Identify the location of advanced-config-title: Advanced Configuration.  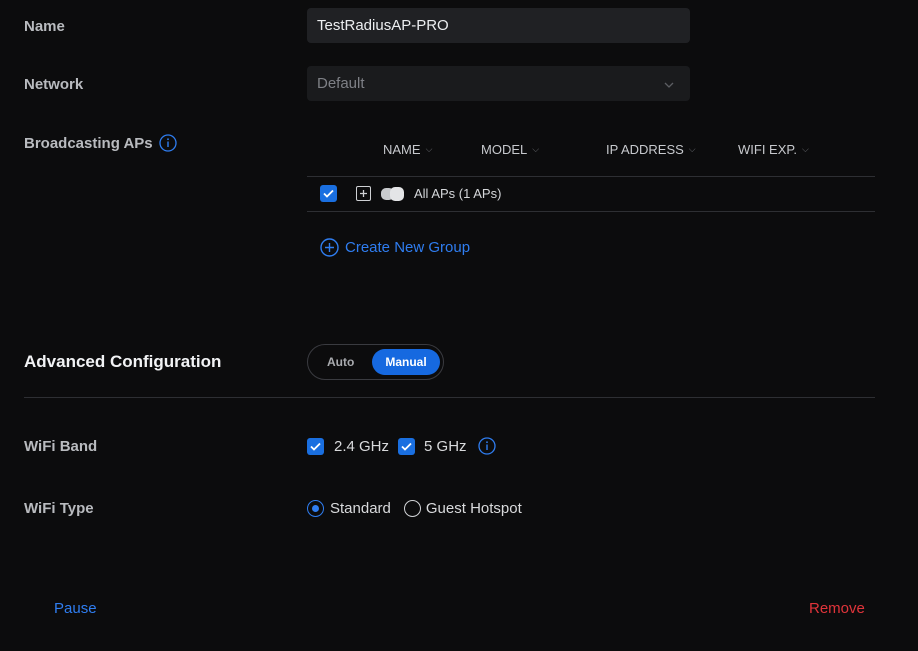
(123, 361).